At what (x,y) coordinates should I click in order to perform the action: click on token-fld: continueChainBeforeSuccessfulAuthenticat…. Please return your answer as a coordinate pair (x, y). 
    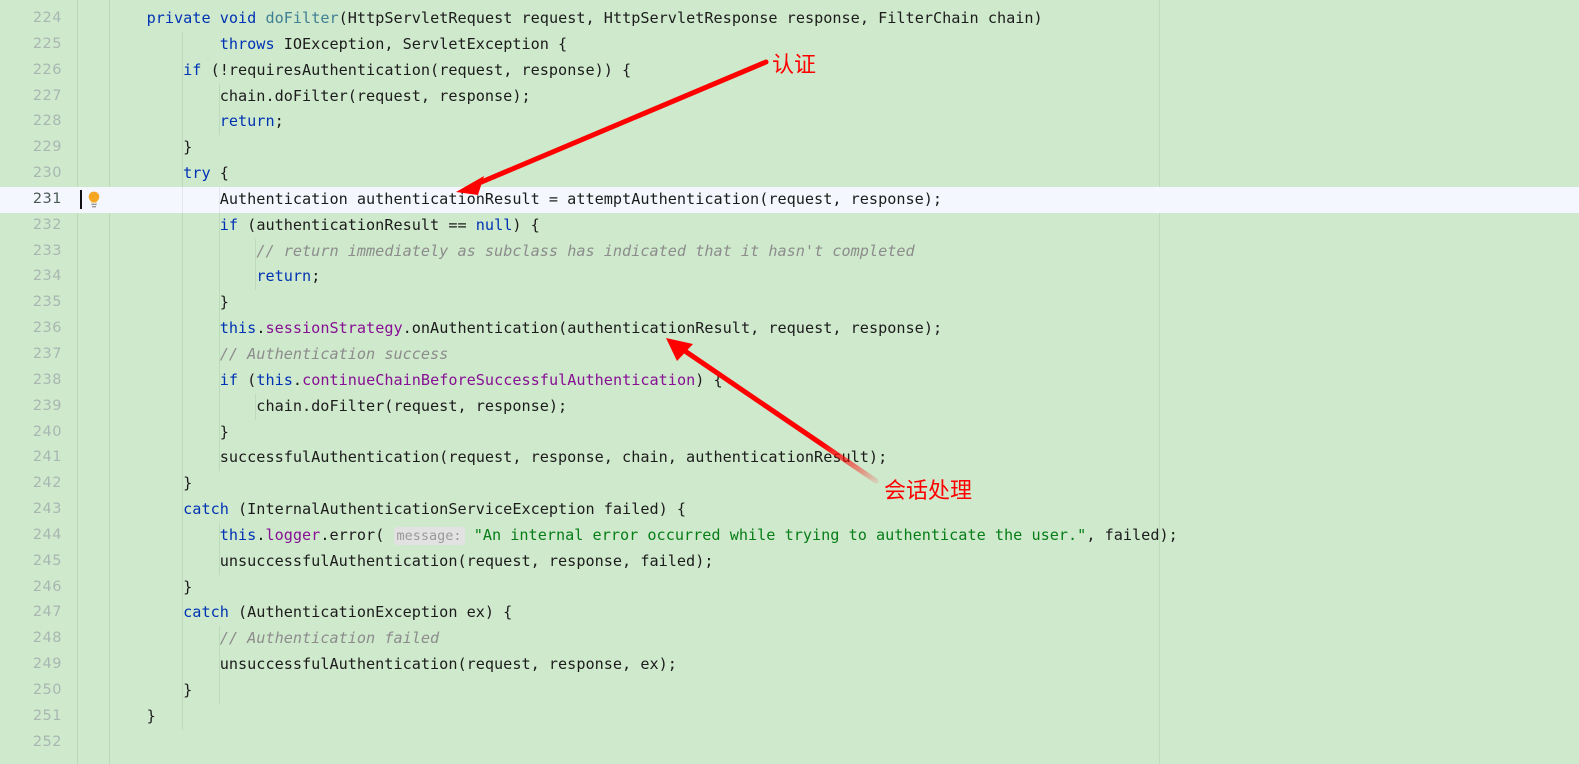
    Looking at the image, I should click on (499, 379).